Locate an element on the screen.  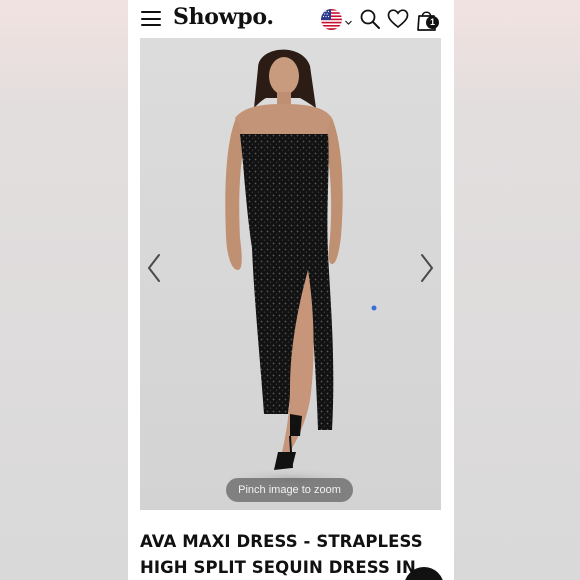
brand-logo: Showpo. is located at coordinates (223, 17).